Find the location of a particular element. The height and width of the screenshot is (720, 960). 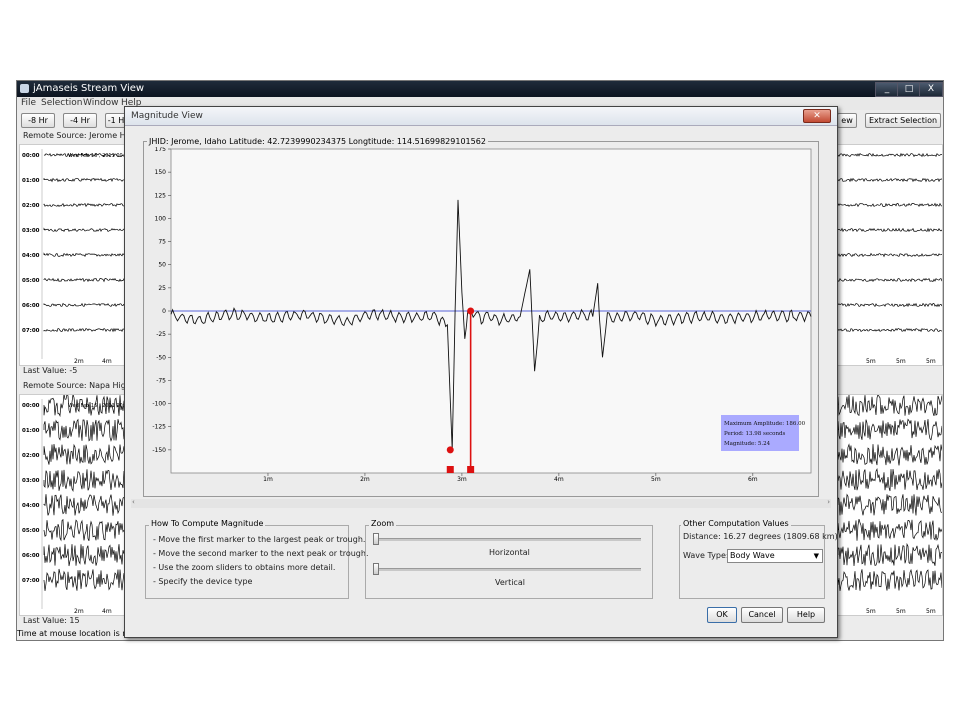

x-tick-label: 4m is located at coordinates (559, 479).